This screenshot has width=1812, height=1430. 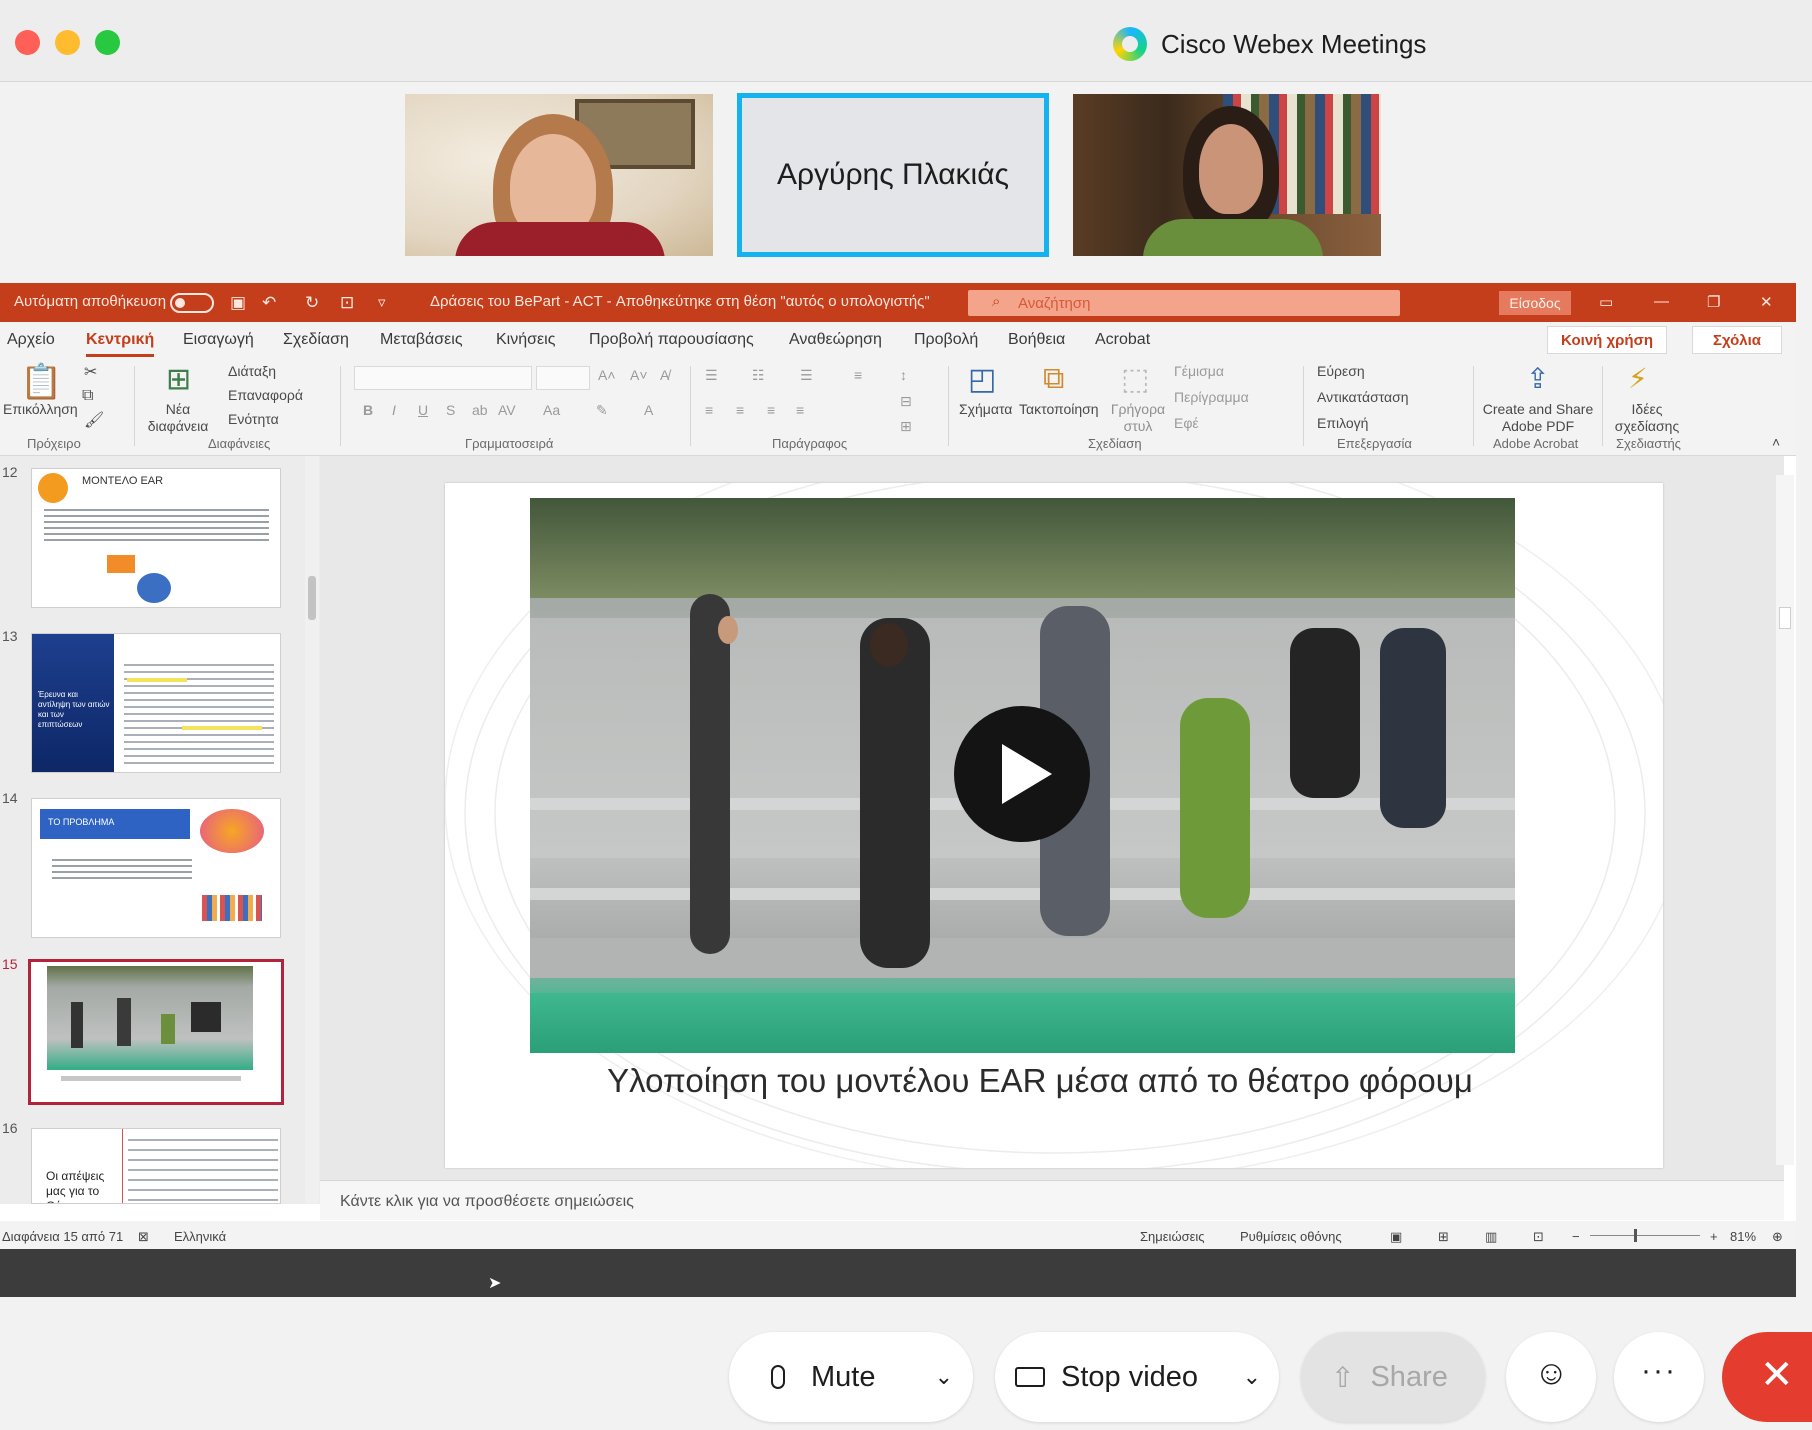 What do you see at coordinates (903, 375) in the screenshot?
I see `text-direction-icon: ↕` at bounding box center [903, 375].